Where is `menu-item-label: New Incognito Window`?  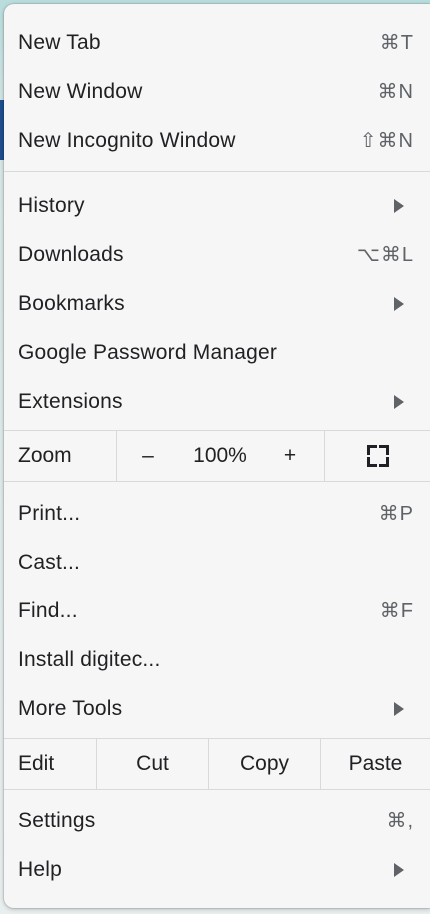
menu-item-label: New Incognito Window is located at coordinates (127, 140).